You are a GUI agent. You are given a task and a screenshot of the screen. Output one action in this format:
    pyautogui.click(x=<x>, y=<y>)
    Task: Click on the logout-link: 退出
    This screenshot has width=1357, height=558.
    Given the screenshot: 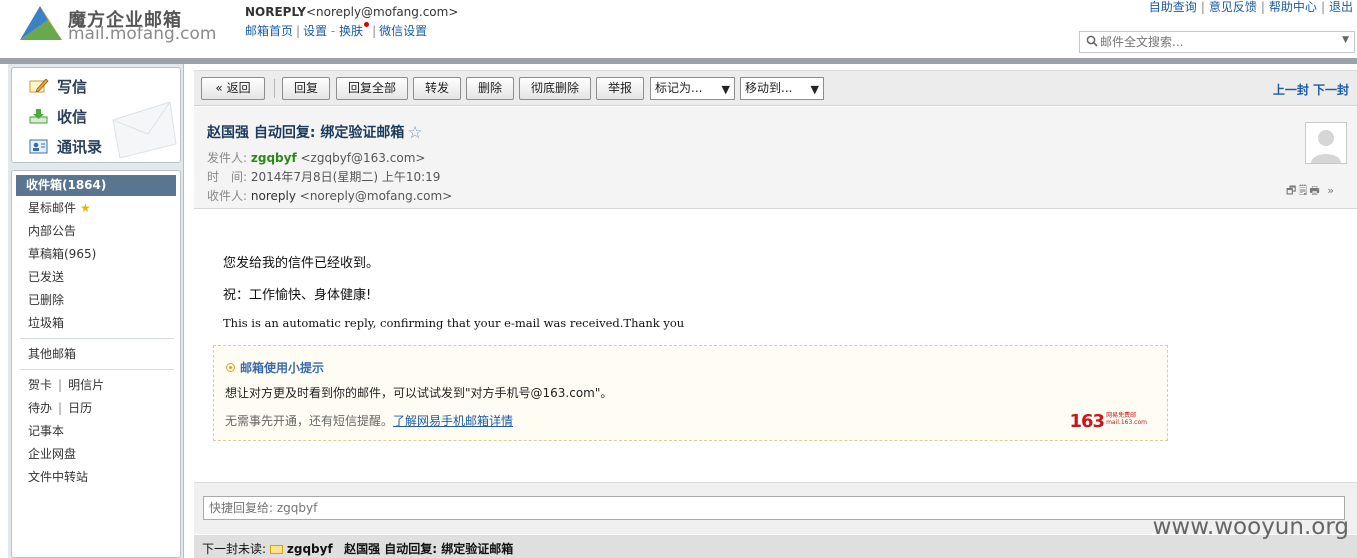 What is the action you would take?
    pyautogui.click(x=1341, y=7)
    